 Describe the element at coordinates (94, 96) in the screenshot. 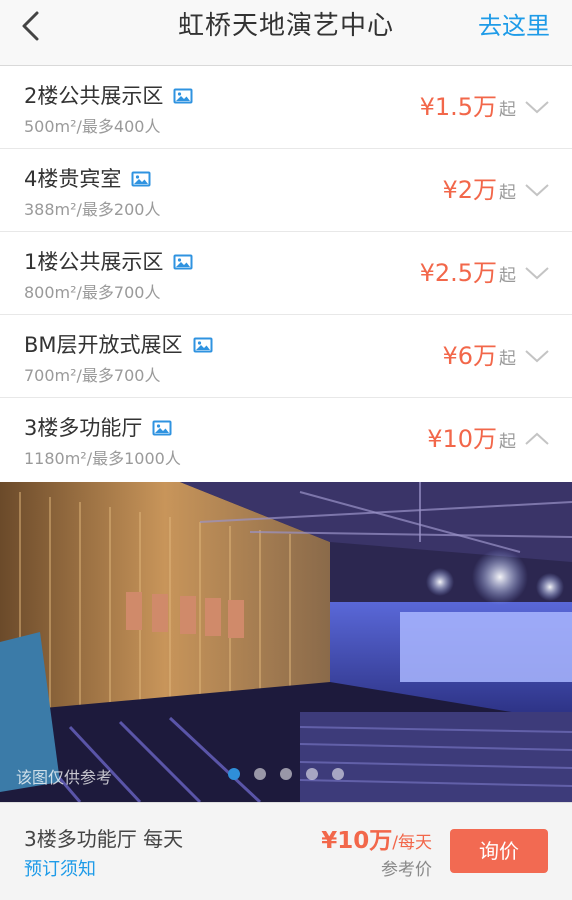

I see `venue-name: 2楼公共展示区` at that location.